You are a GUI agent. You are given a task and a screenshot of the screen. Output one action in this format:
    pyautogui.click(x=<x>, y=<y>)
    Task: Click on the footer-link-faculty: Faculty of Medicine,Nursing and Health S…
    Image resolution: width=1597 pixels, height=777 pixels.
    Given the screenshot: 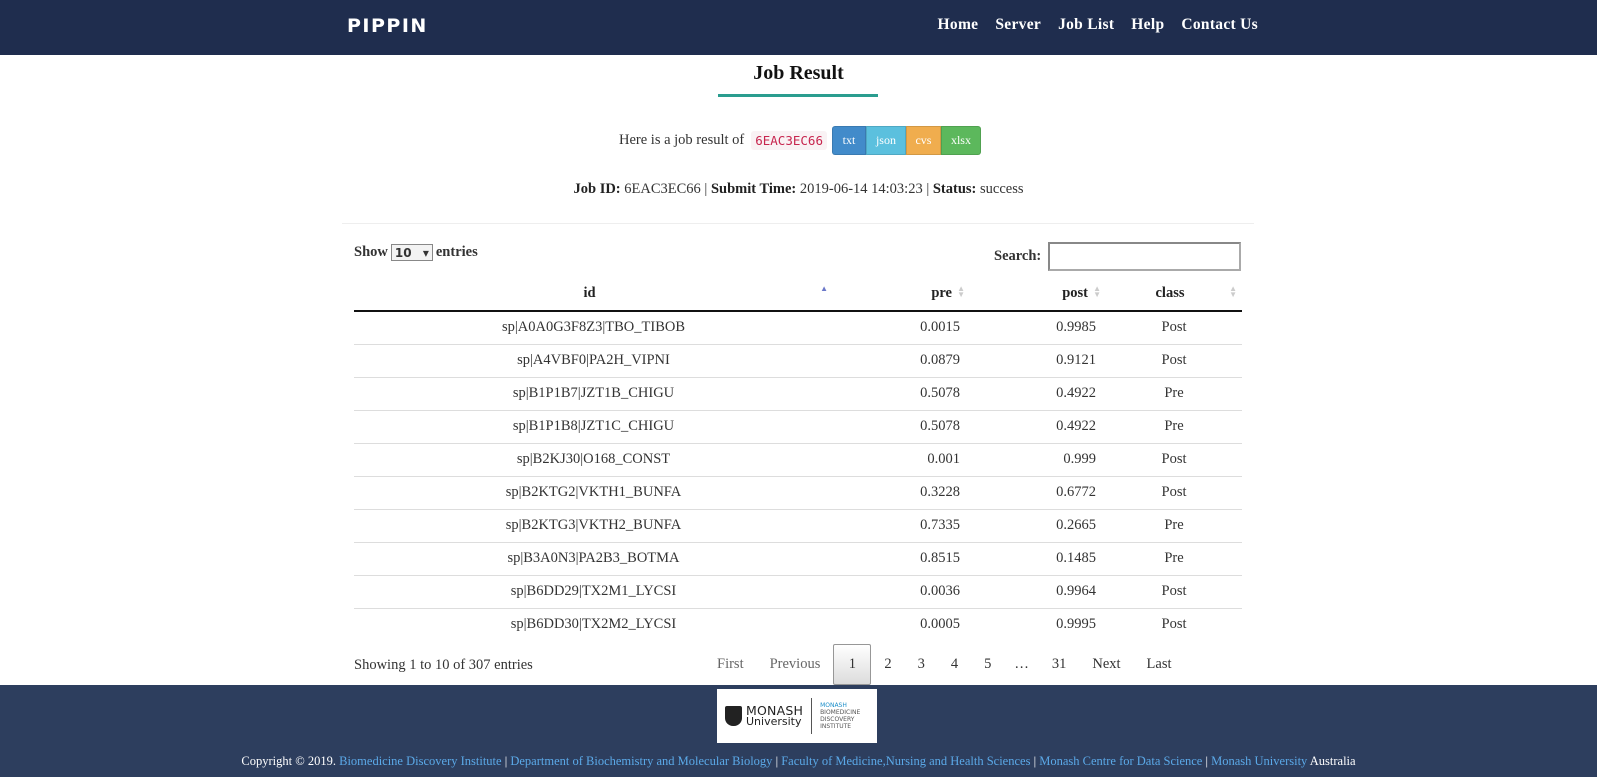 What is the action you would take?
    pyautogui.click(x=905, y=761)
    